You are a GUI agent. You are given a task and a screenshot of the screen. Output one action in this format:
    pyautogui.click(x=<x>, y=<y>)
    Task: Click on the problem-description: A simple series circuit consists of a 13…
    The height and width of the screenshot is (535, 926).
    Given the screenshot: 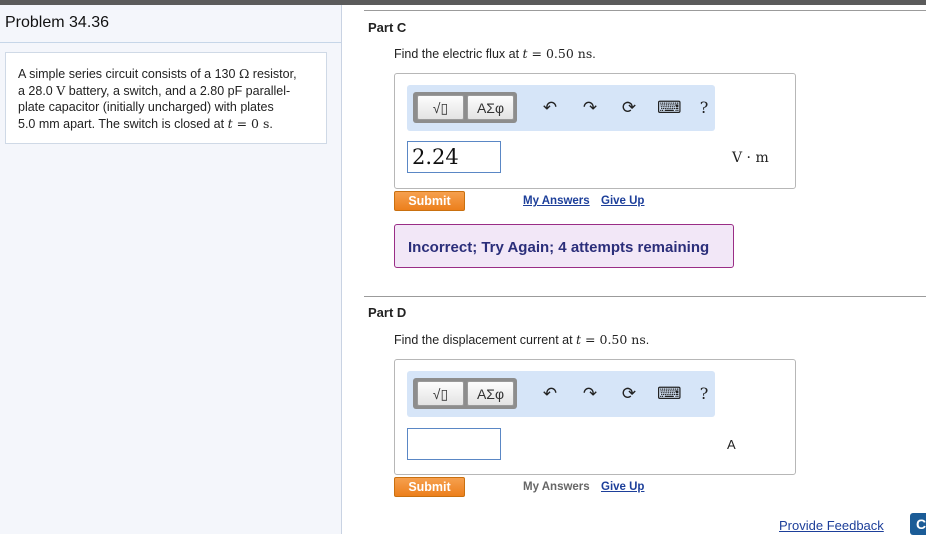 What is the action you would take?
    pyautogui.click(x=157, y=98)
    